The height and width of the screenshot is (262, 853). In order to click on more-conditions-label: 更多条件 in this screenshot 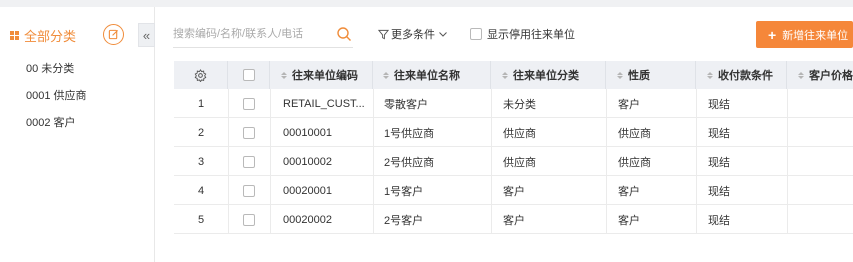, I will do `click(413, 35)`.